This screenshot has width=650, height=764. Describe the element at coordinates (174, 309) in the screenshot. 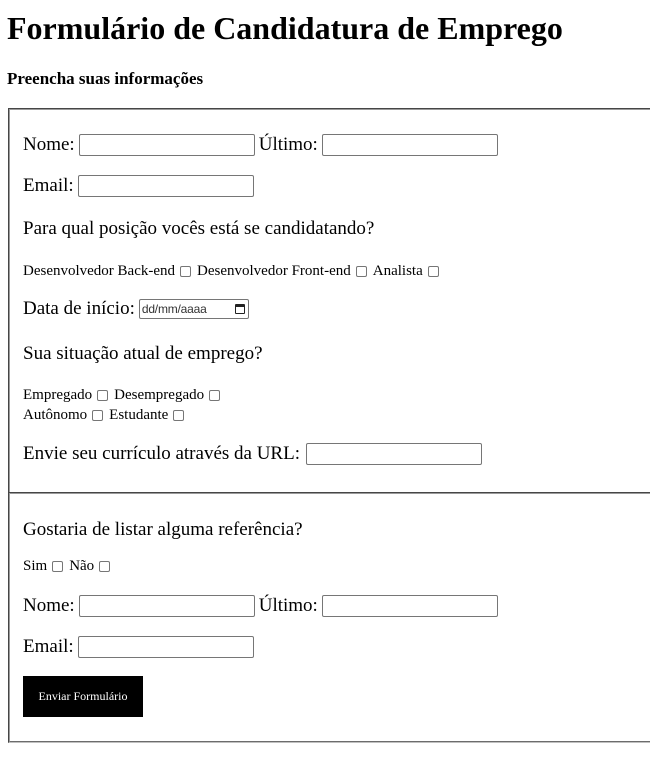

I see `start-date-placeholder: dd/mm/aaaa` at that location.